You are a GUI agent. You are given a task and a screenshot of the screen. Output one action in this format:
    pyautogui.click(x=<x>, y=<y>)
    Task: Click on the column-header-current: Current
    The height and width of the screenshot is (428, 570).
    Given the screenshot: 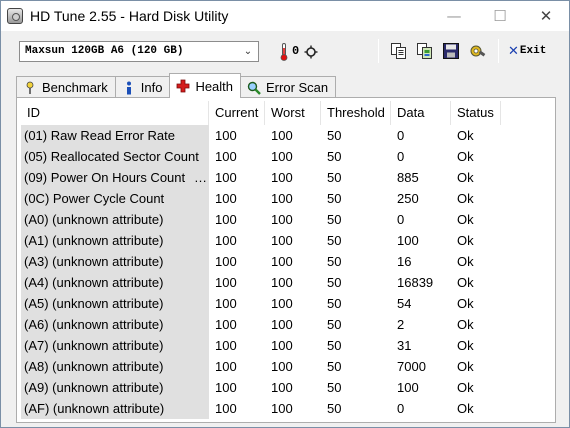 What is the action you would take?
    pyautogui.click(x=237, y=113)
    